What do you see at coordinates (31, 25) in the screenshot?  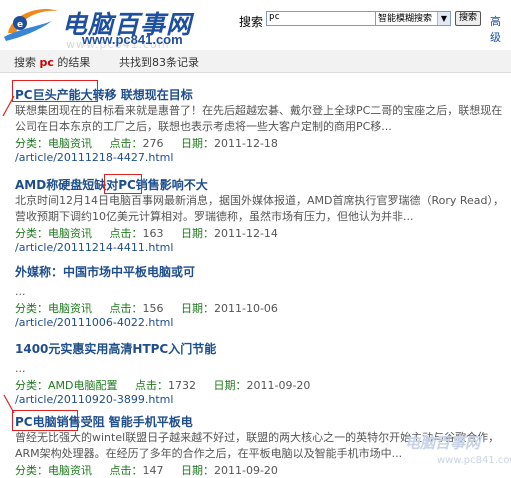 I see `logo-swoosh-icon: e` at bounding box center [31, 25].